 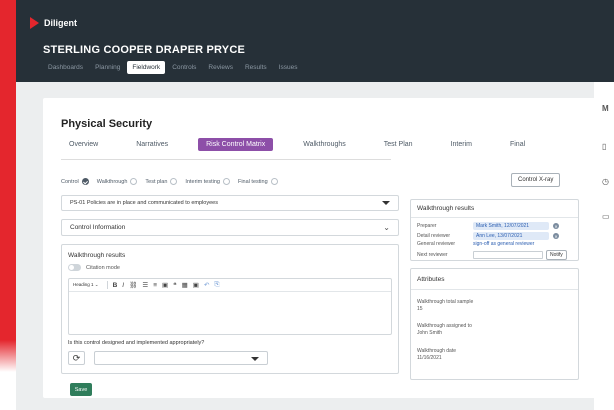 I want to click on filter-test-plan: Test plan, so click(x=161, y=181).